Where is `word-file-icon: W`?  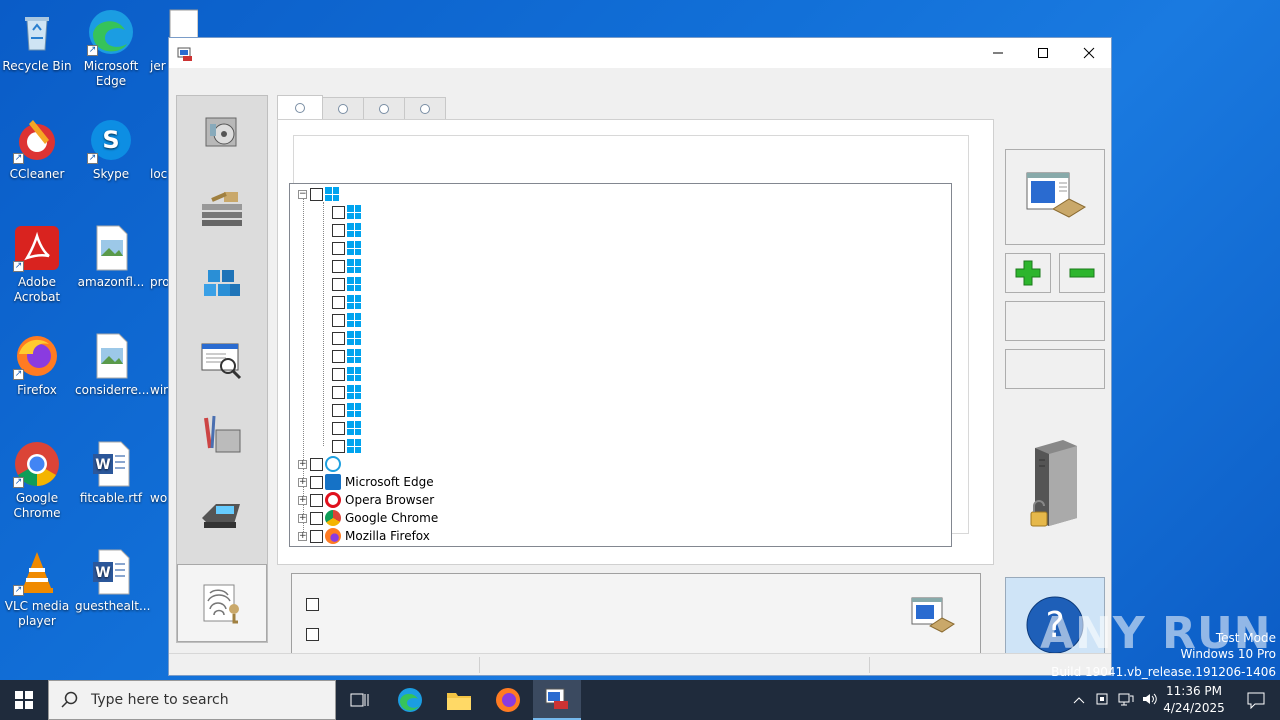
word-file-icon: W is located at coordinates (111, 464).